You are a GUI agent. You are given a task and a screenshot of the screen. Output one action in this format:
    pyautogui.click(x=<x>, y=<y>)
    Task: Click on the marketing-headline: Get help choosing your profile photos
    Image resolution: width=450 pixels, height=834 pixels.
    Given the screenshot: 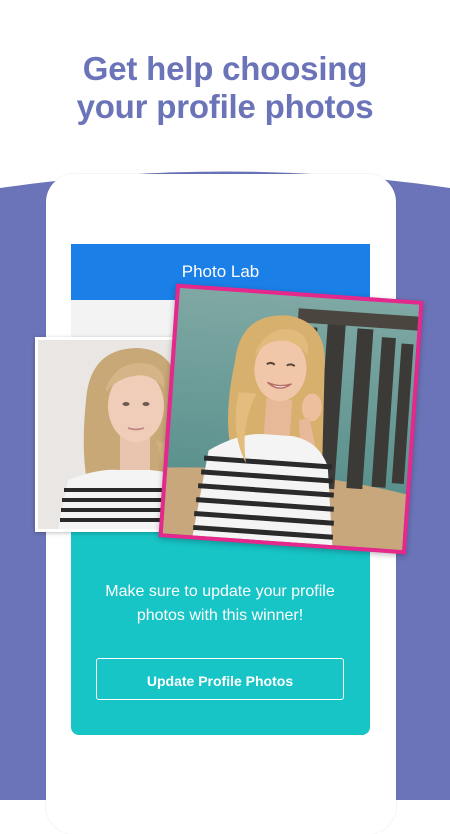 What is the action you would take?
    pyautogui.click(x=225, y=88)
    